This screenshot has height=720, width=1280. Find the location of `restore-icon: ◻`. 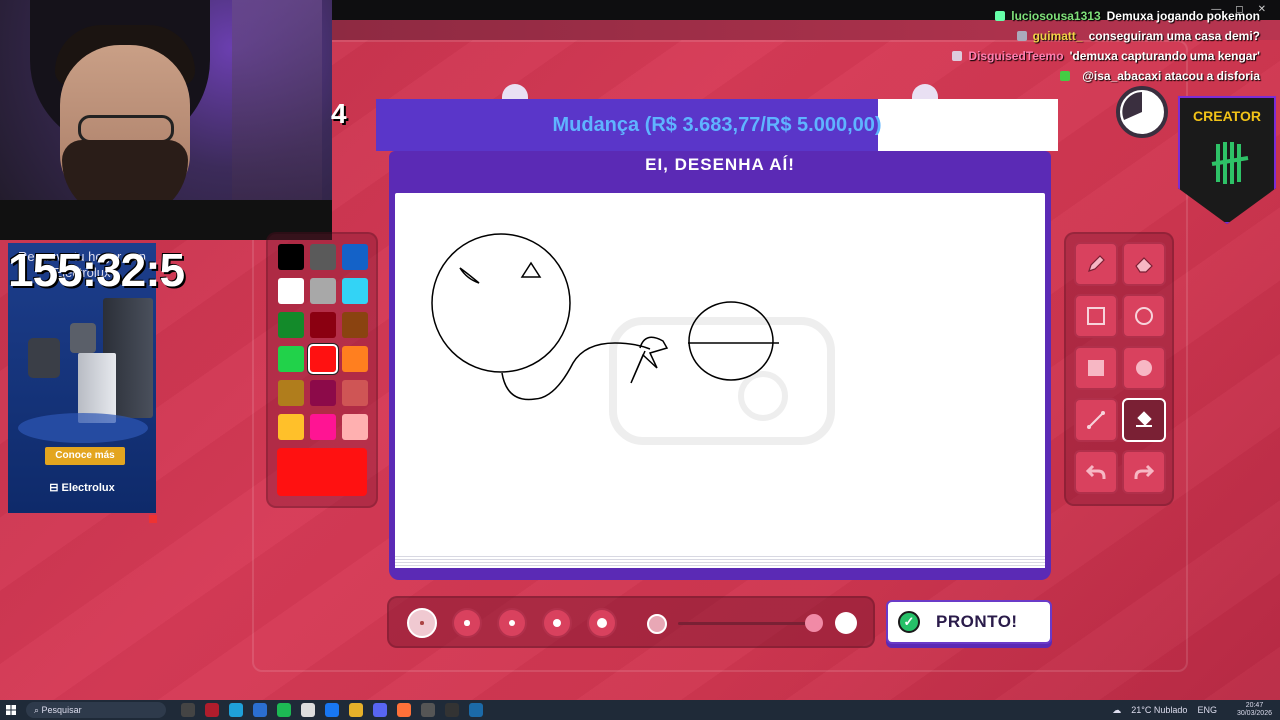

restore-icon: ◻ is located at coordinates (1239, 9).